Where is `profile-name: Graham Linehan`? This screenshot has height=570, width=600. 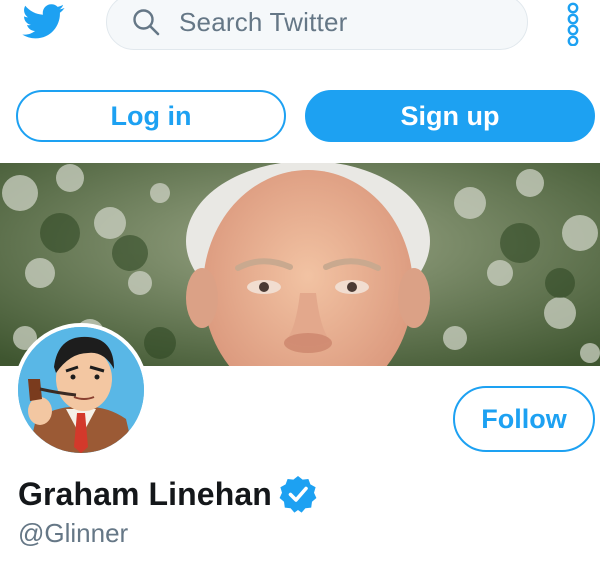 profile-name: Graham Linehan is located at coordinates (145, 493).